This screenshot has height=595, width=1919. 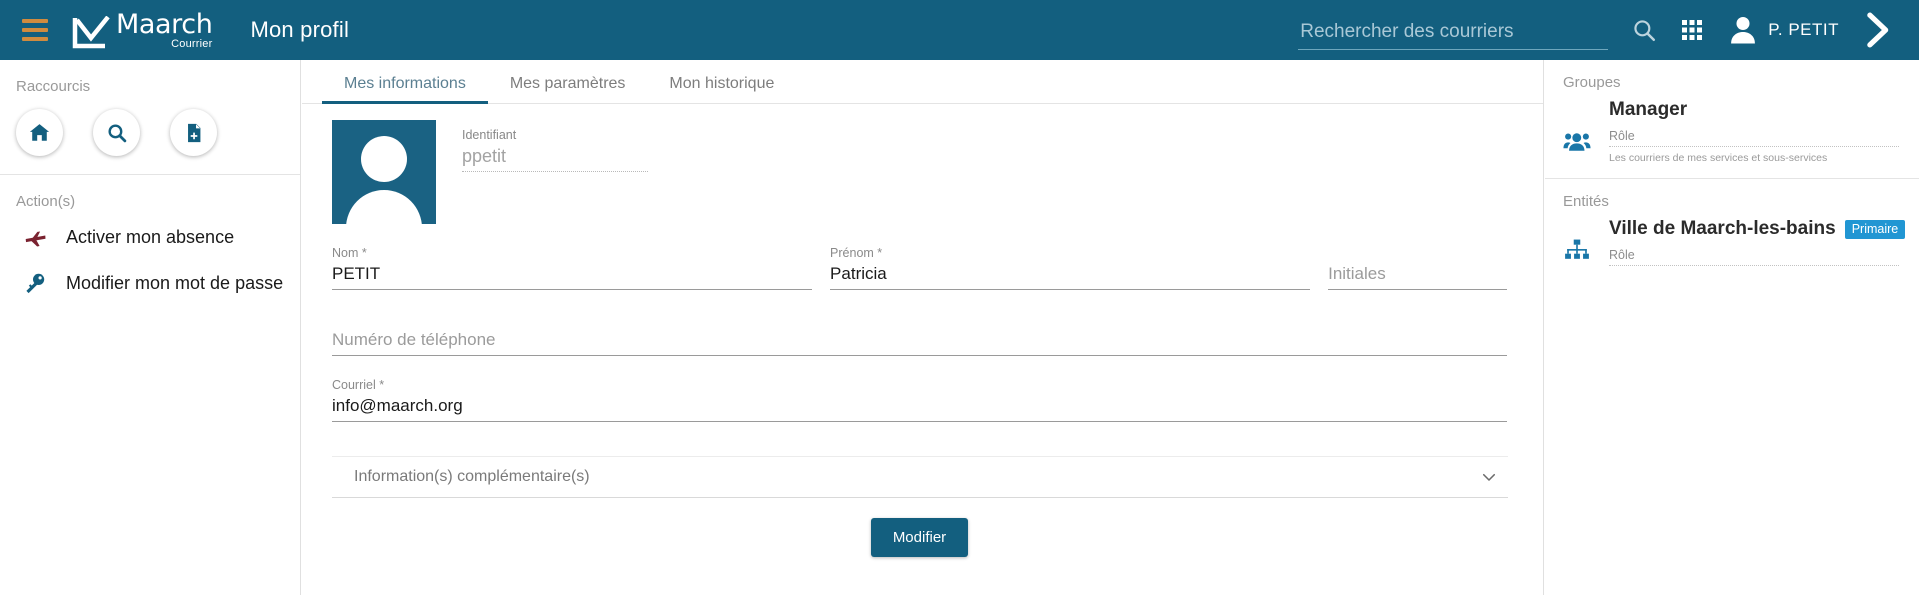 I want to click on identifiant-label: Identifiant, so click(x=489, y=135).